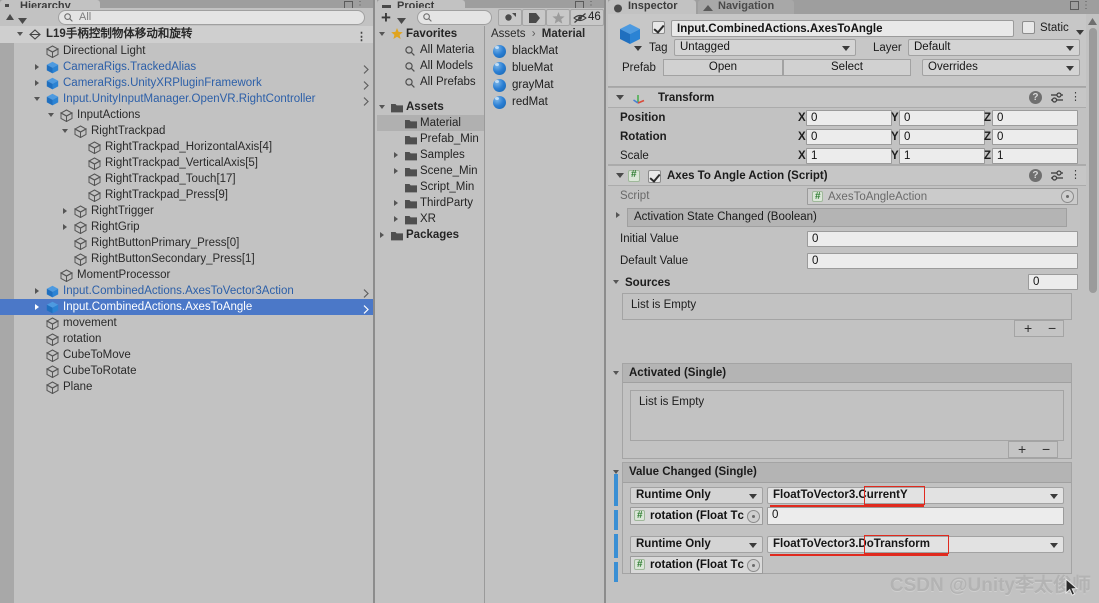 The image size is (1099, 603). What do you see at coordinates (617, 282) in the screenshot?
I see `sources-foldout-arrow` at bounding box center [617, 282].